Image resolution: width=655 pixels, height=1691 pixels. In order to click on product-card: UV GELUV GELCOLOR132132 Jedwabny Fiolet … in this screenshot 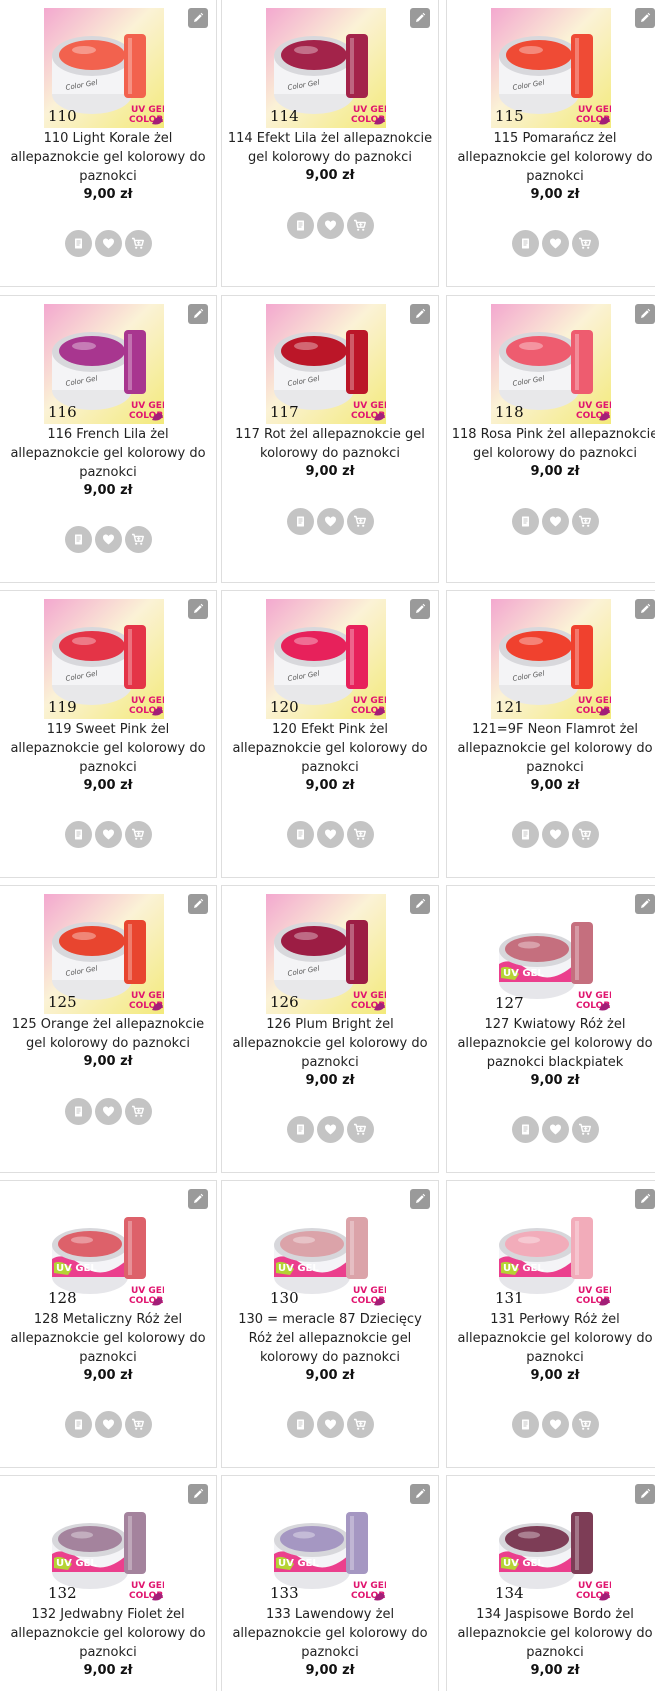, I will do `click(108, 1583)`.